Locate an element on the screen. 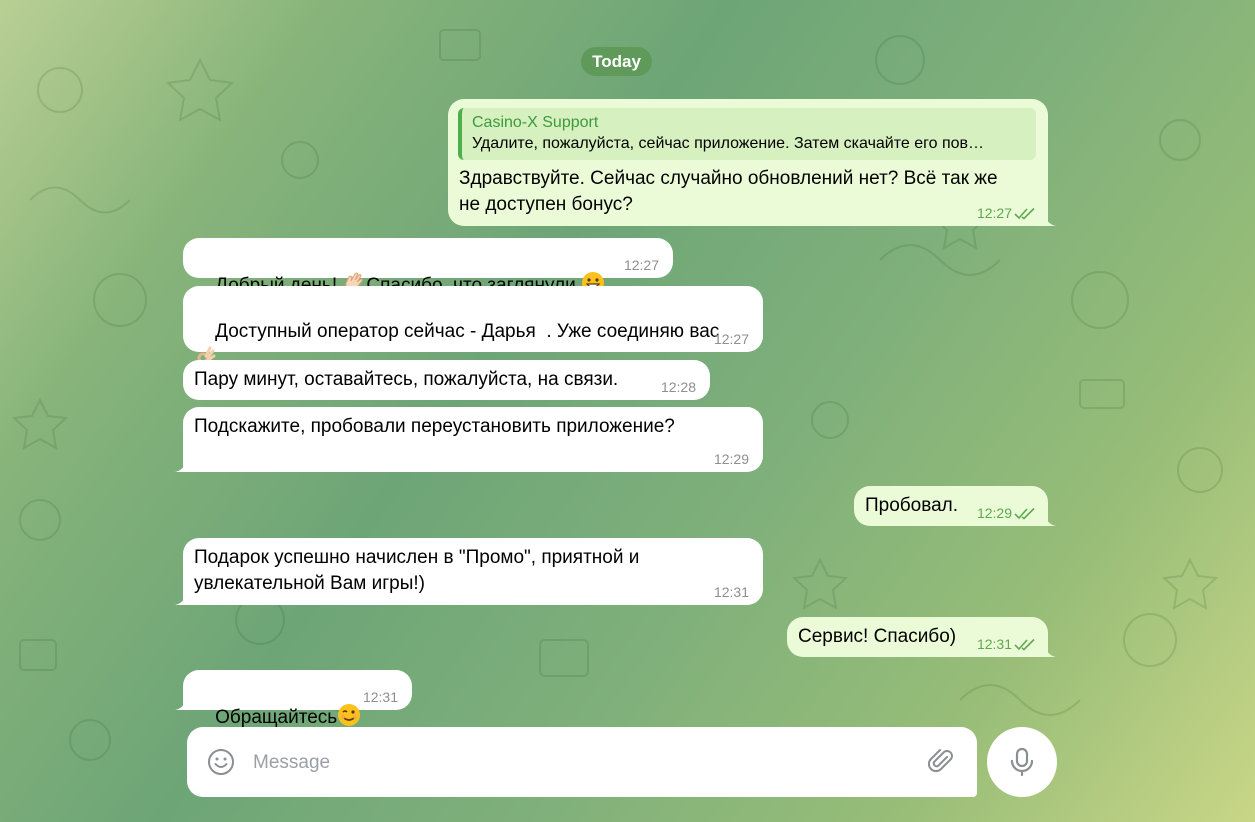 The image size is (1255, 822). date-divider: Today is located at coordinates (616, 61).